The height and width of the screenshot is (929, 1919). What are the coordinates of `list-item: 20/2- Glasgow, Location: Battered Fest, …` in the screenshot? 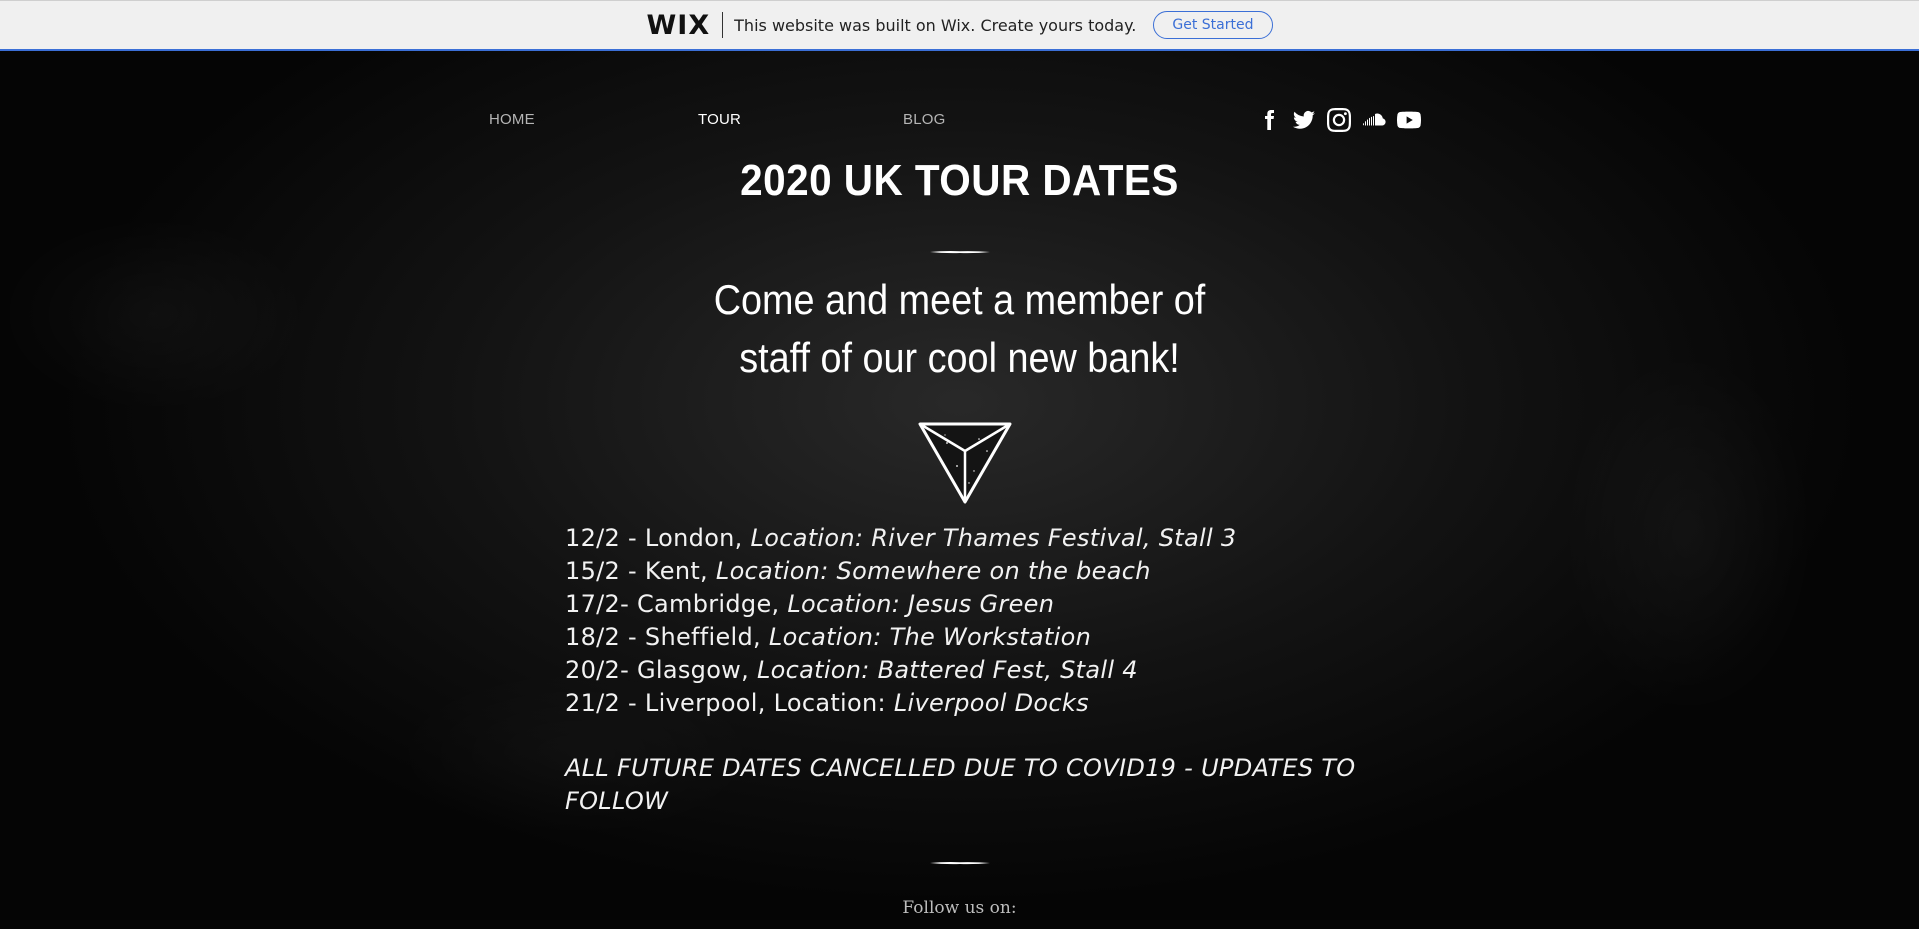 It's located at (851, 670).